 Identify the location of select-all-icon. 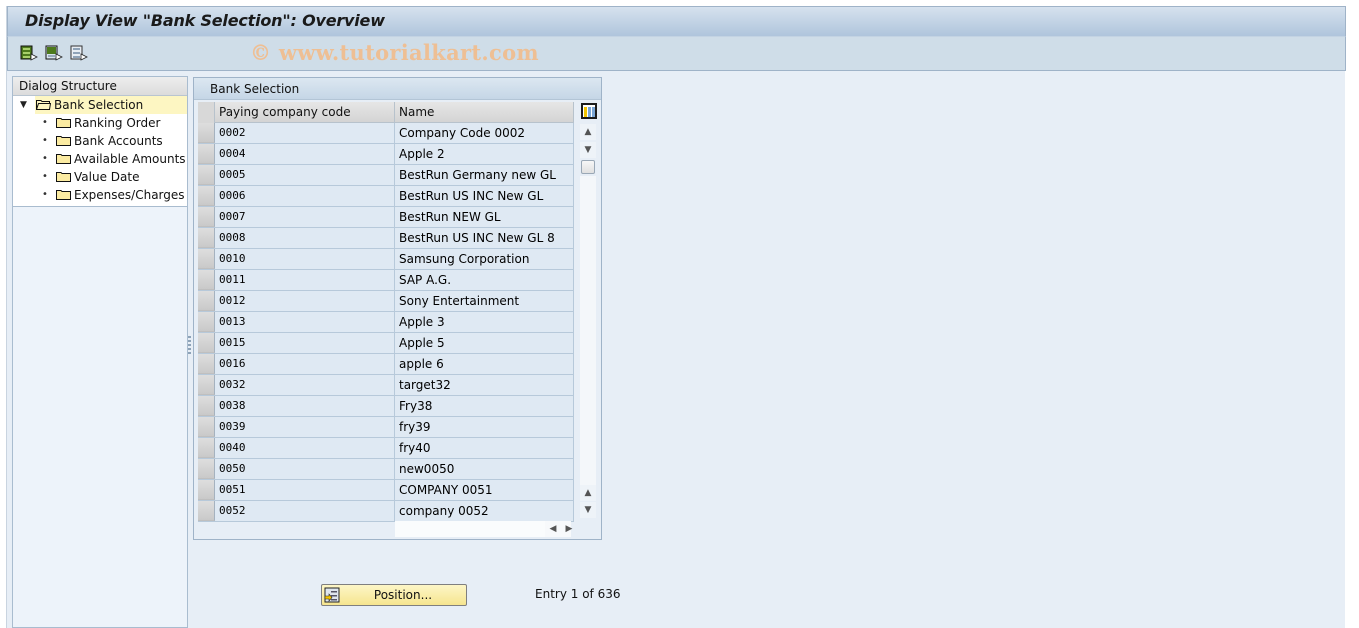
(29, 53).